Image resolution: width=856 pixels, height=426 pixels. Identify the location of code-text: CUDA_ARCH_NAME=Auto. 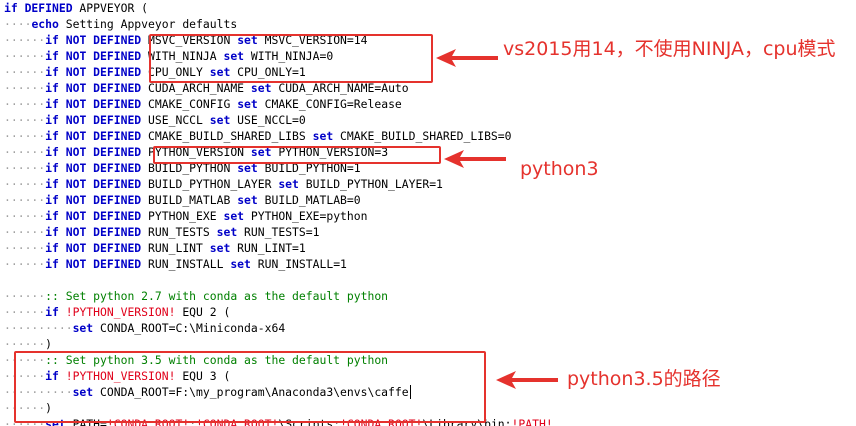
(340, 88).